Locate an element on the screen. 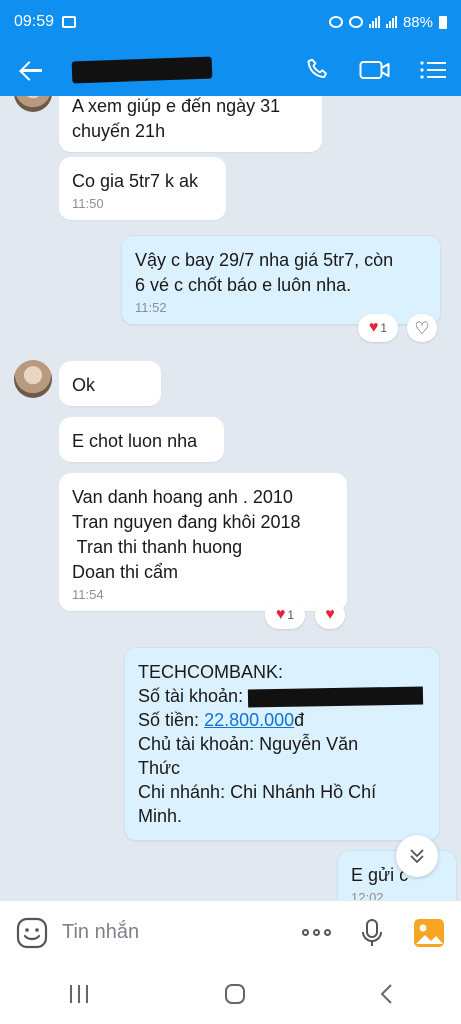 The image size is (461, 1024). message-text: Ok is located at coordinates (84, 385).